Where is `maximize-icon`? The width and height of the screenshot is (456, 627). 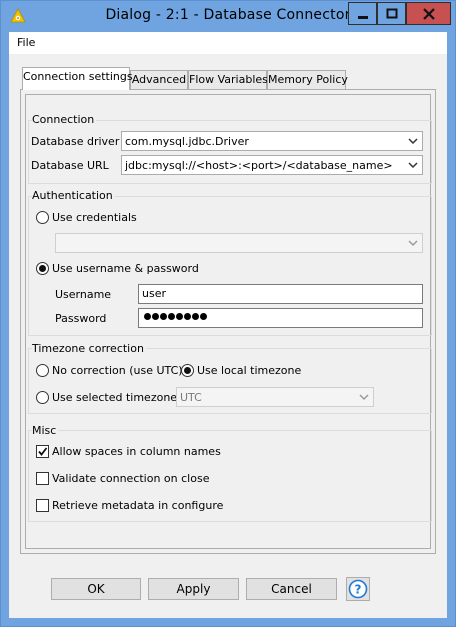
maximize-icon is located at coordinates (391, 13).